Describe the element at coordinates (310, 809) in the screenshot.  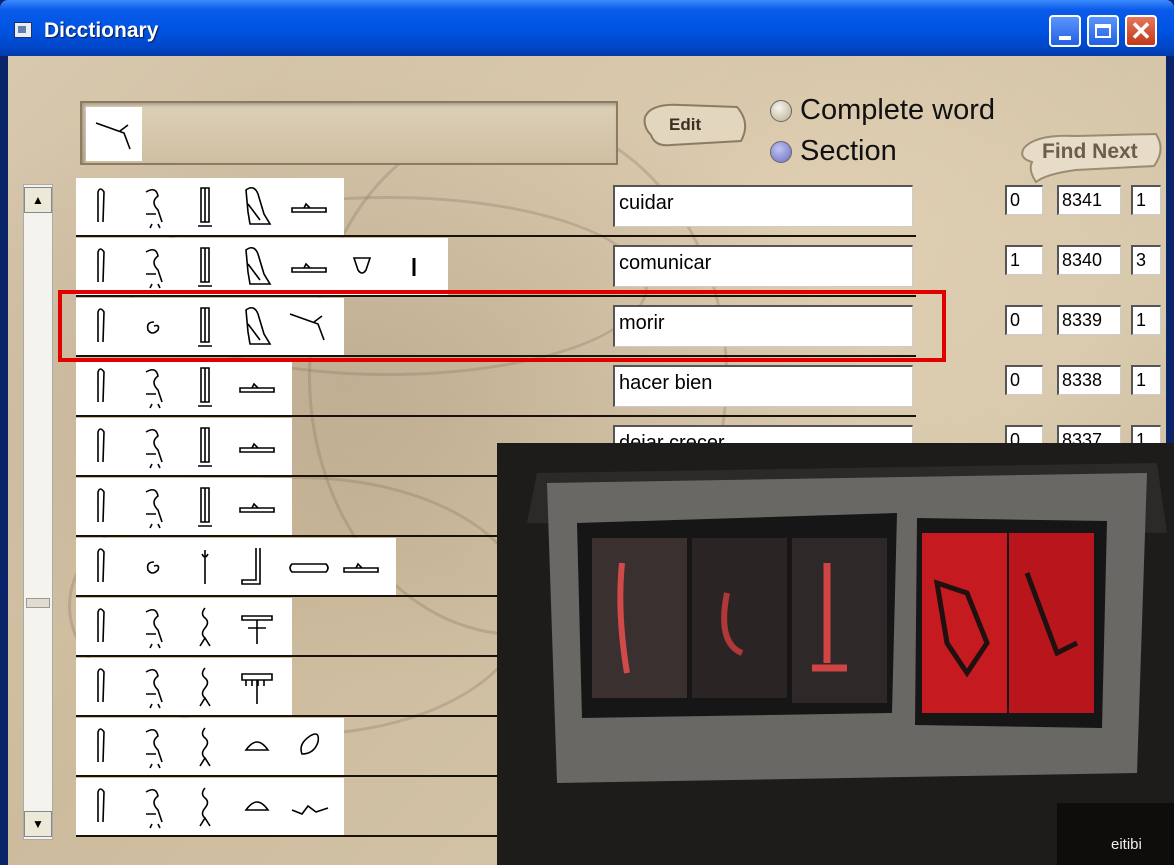
I see `wave-glyph-icon` at that location.